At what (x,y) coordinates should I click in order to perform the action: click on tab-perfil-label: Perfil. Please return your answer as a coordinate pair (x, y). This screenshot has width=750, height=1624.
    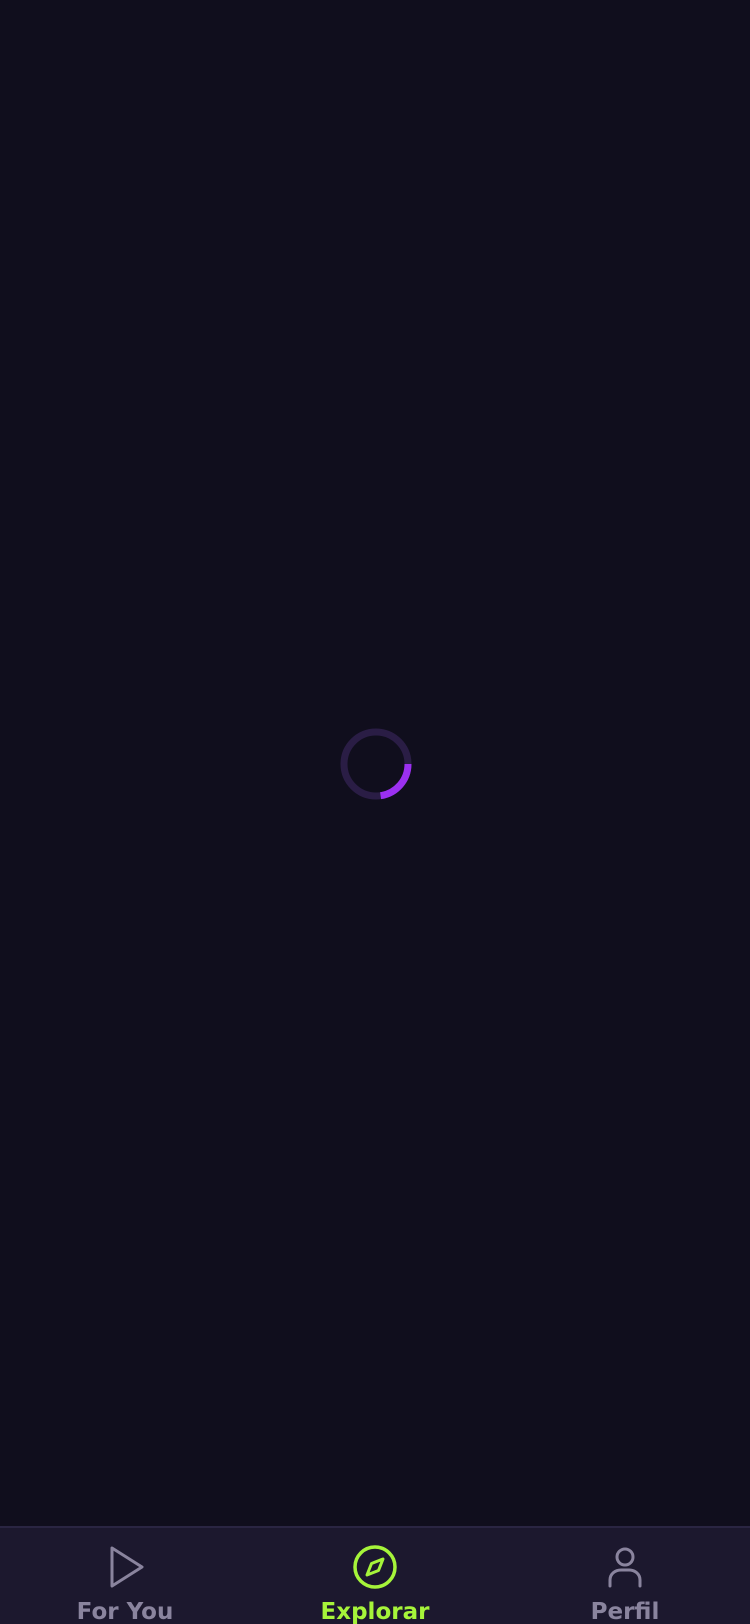
    Looking at the image, I should click on (625, 1611).